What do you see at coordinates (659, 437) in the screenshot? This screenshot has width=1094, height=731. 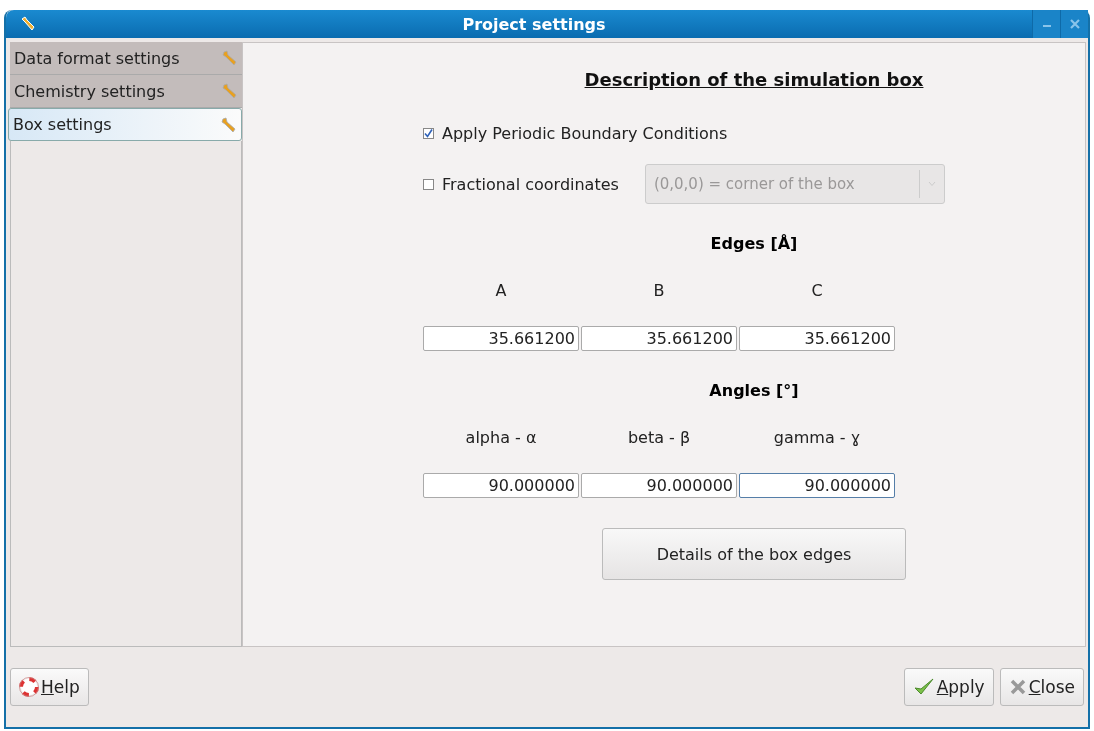 I see `field-label: beta - β` at bounding box center [659, 437].